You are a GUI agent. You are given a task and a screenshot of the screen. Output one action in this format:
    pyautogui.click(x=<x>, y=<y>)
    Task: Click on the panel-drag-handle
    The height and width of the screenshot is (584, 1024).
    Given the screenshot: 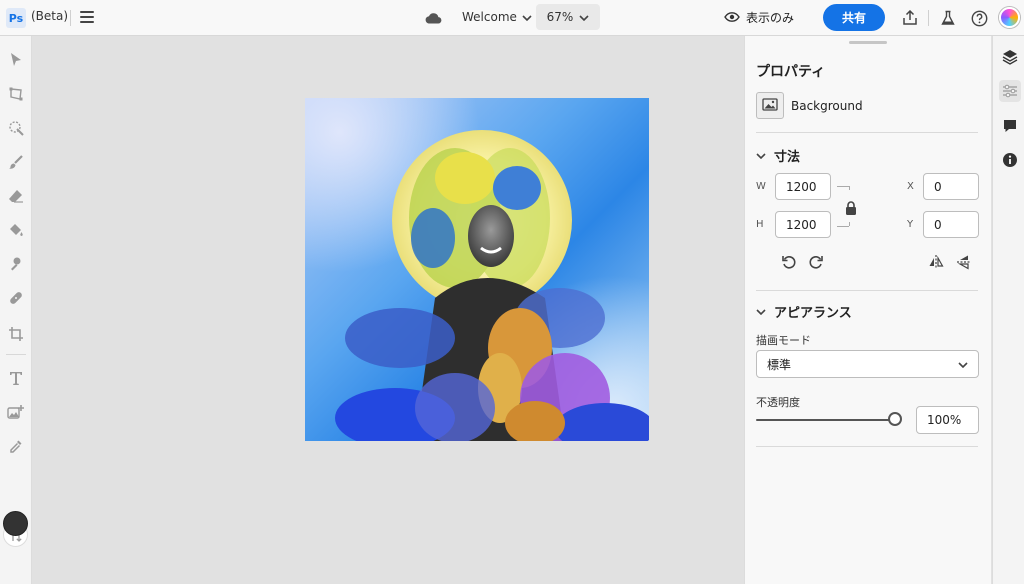 What is the action you would take?
    pyautogui.click(x=868, y=42)
    